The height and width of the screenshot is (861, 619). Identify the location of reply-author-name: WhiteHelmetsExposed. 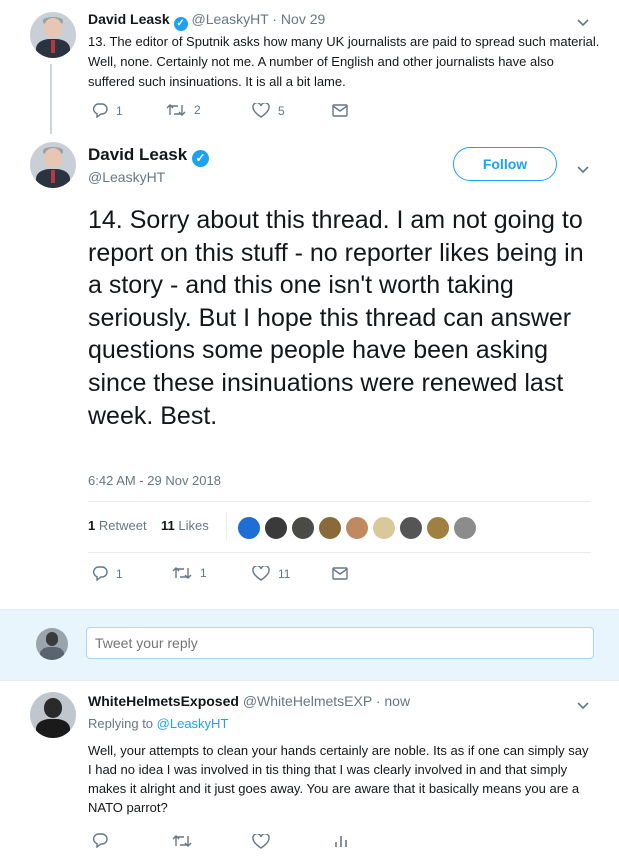
(163, 701).